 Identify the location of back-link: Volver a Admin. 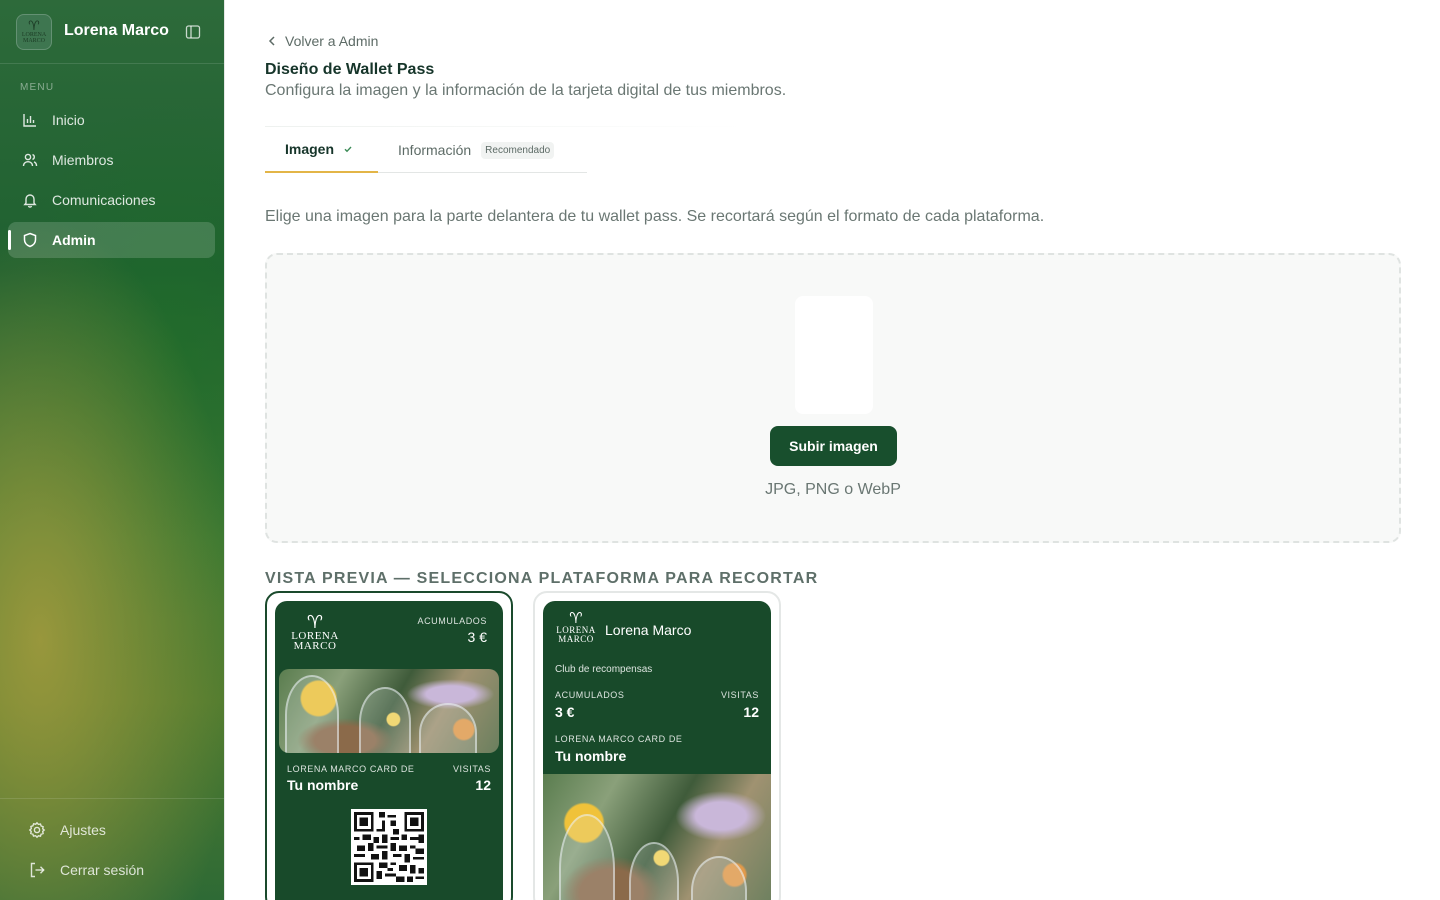
(321, 41).